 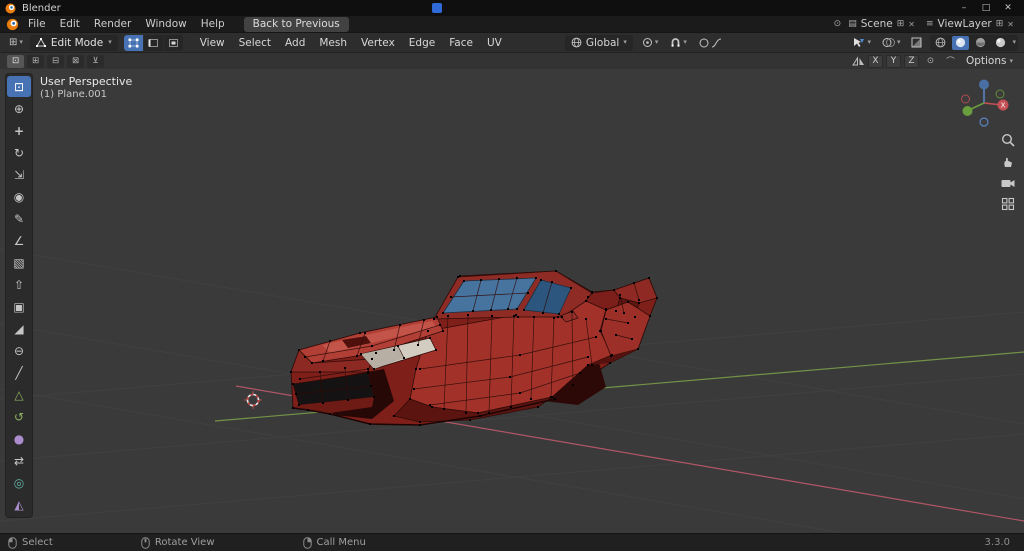 What do you see at coordinates (852, 24) in the screenshot?
I see `scene-icon: ▤` at bounding box center [852, 24].